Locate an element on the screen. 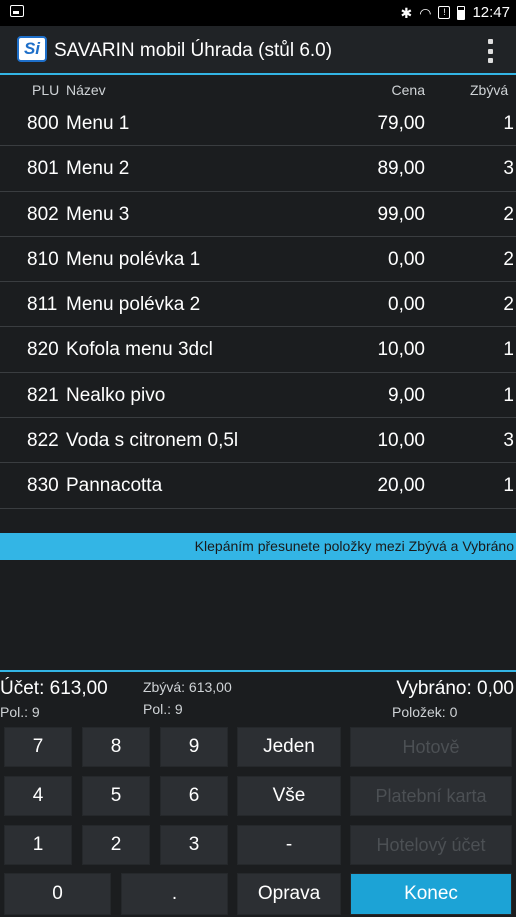 This screenshot has height=917, width=516. key-6: 6 is located at coordinates (194, 796).